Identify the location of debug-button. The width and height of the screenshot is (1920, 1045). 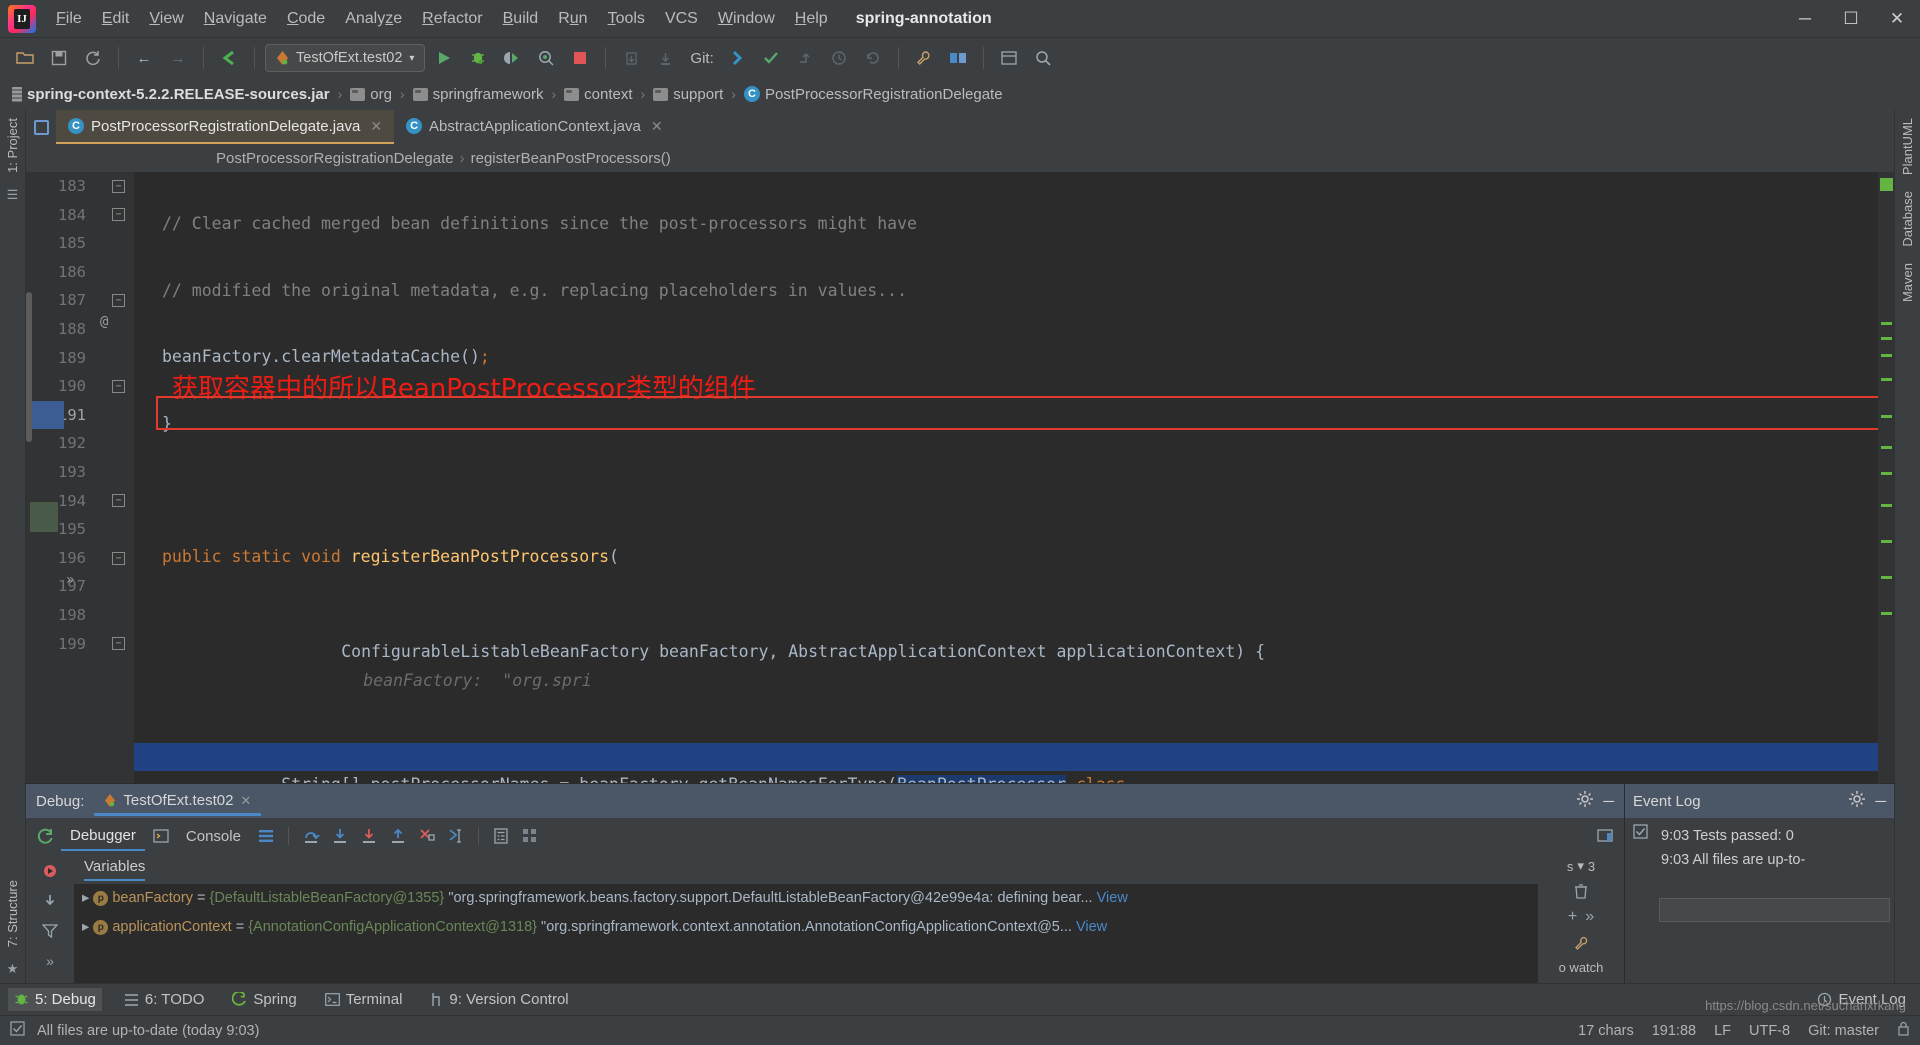
(478, 58).